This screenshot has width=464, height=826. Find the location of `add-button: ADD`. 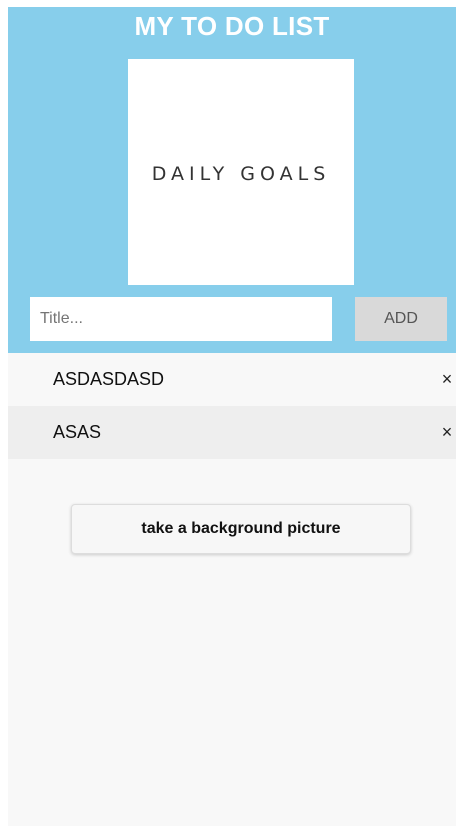

add-button: ADD is located at coordinates (401, 319).